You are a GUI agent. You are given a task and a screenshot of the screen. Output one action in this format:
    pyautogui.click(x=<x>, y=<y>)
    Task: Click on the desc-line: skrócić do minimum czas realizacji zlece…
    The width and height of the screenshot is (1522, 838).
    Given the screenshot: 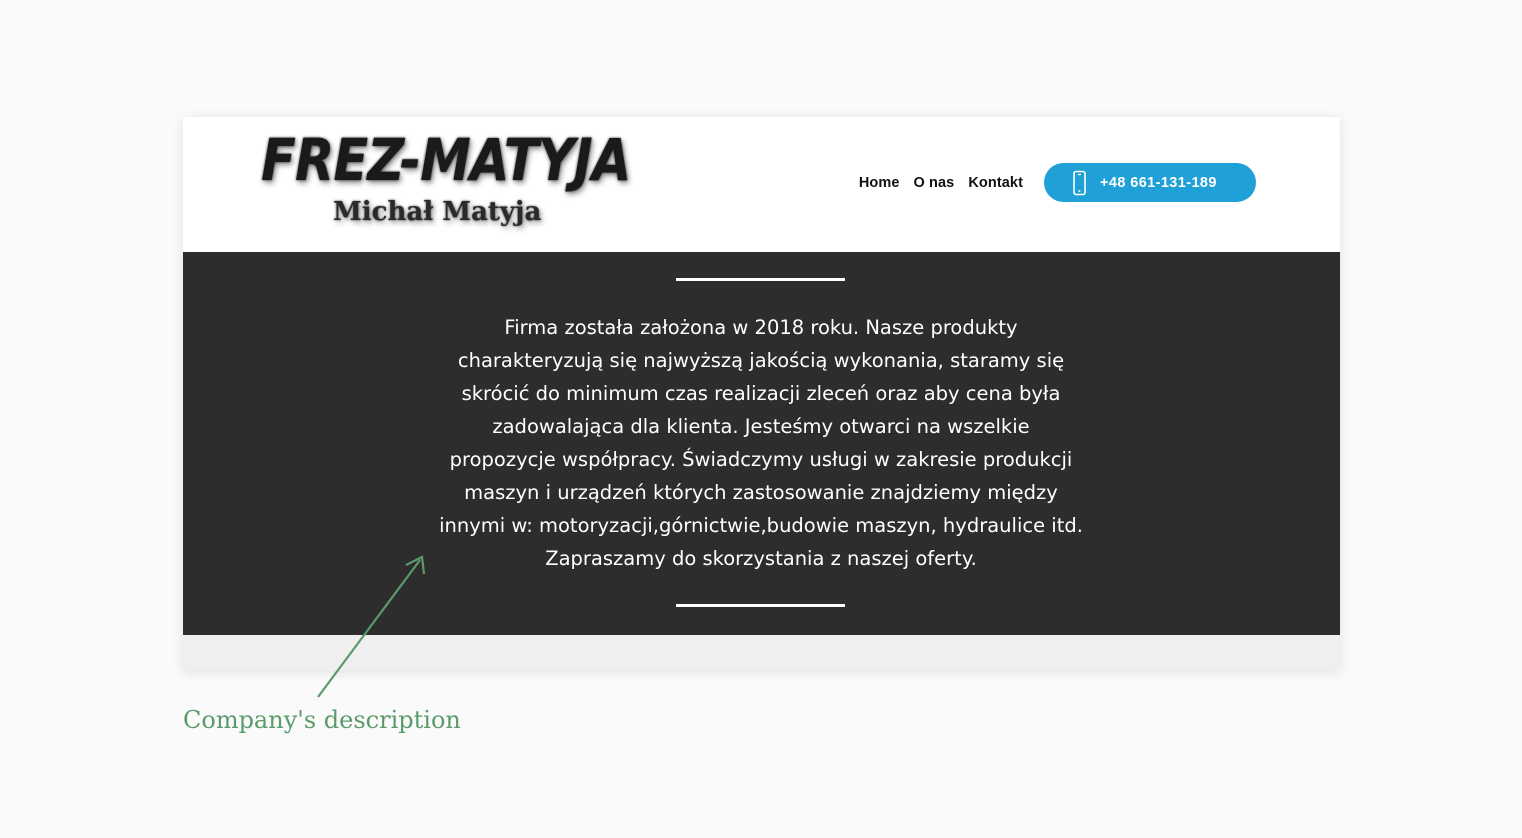 What is the action you would take?
    pyautogui.click(x=761, y=393)
    